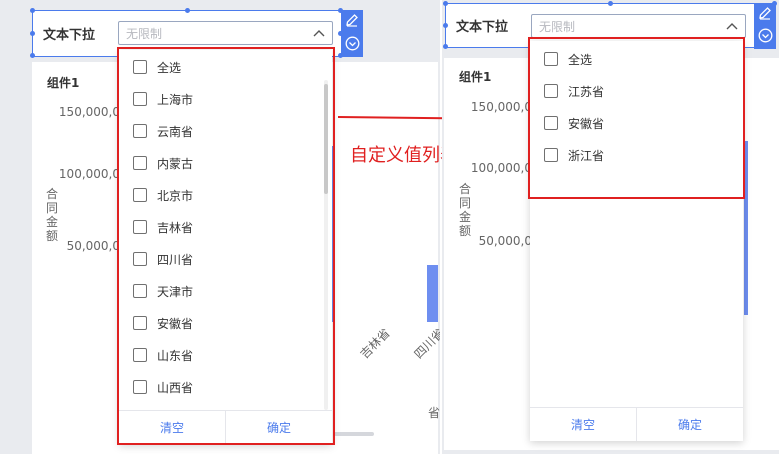  I want to click on chart-bar, so click(432, 293).